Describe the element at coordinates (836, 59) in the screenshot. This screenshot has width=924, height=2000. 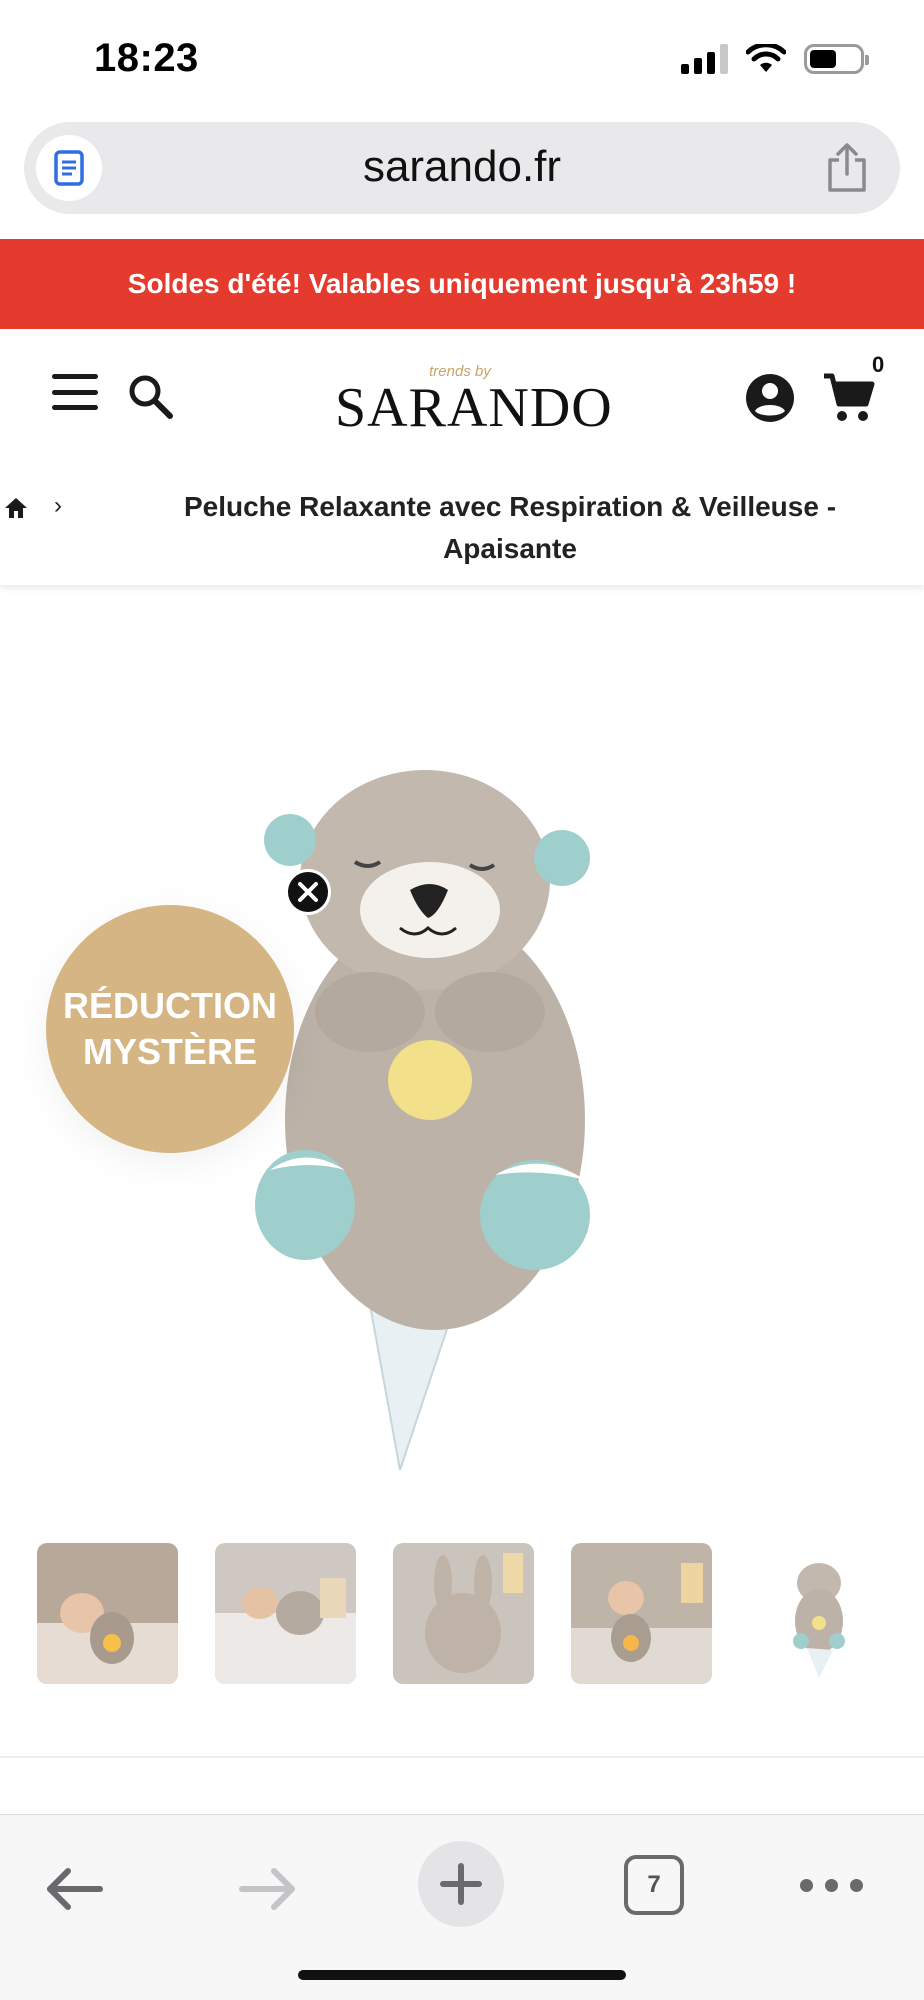
I see `battery-icon` at that location.